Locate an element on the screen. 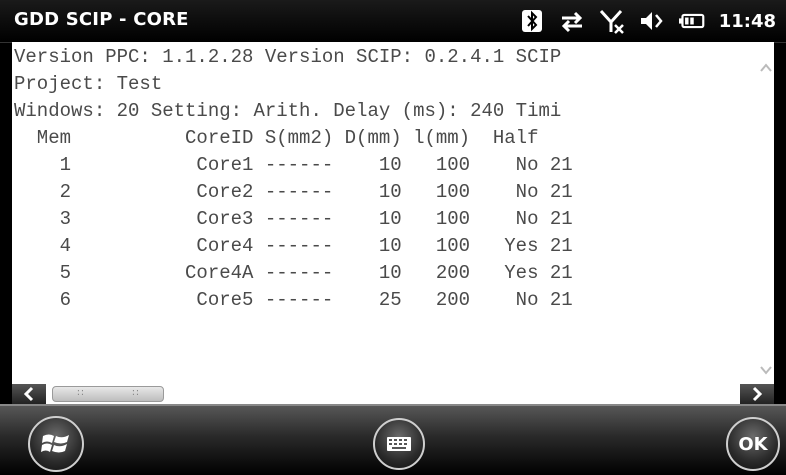 Image resolution: width=786 pixels, height=475 pixels. scroll-up-icon is located at coordinates (766, 67).